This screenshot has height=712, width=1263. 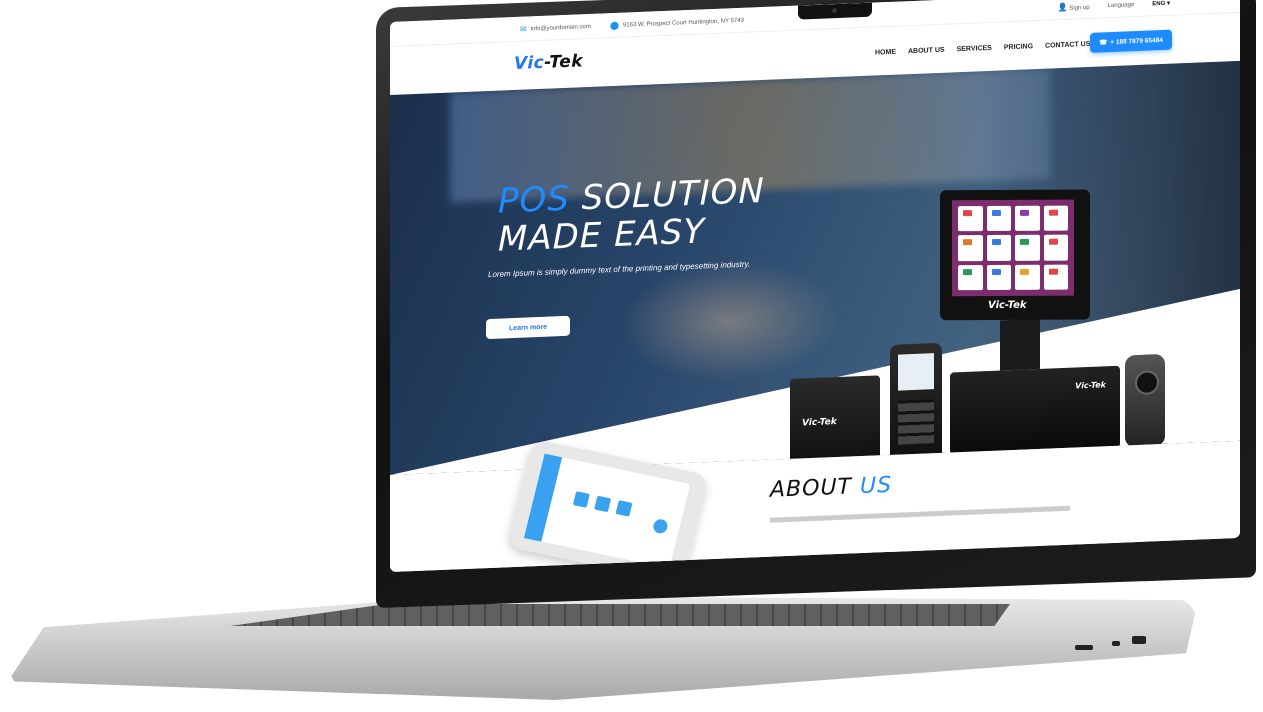 What do you see at coordinates (1007, 305) in the screenshot?
I see `pos-brand-label: Vic-Tek` at bounding box center [1007, 305].